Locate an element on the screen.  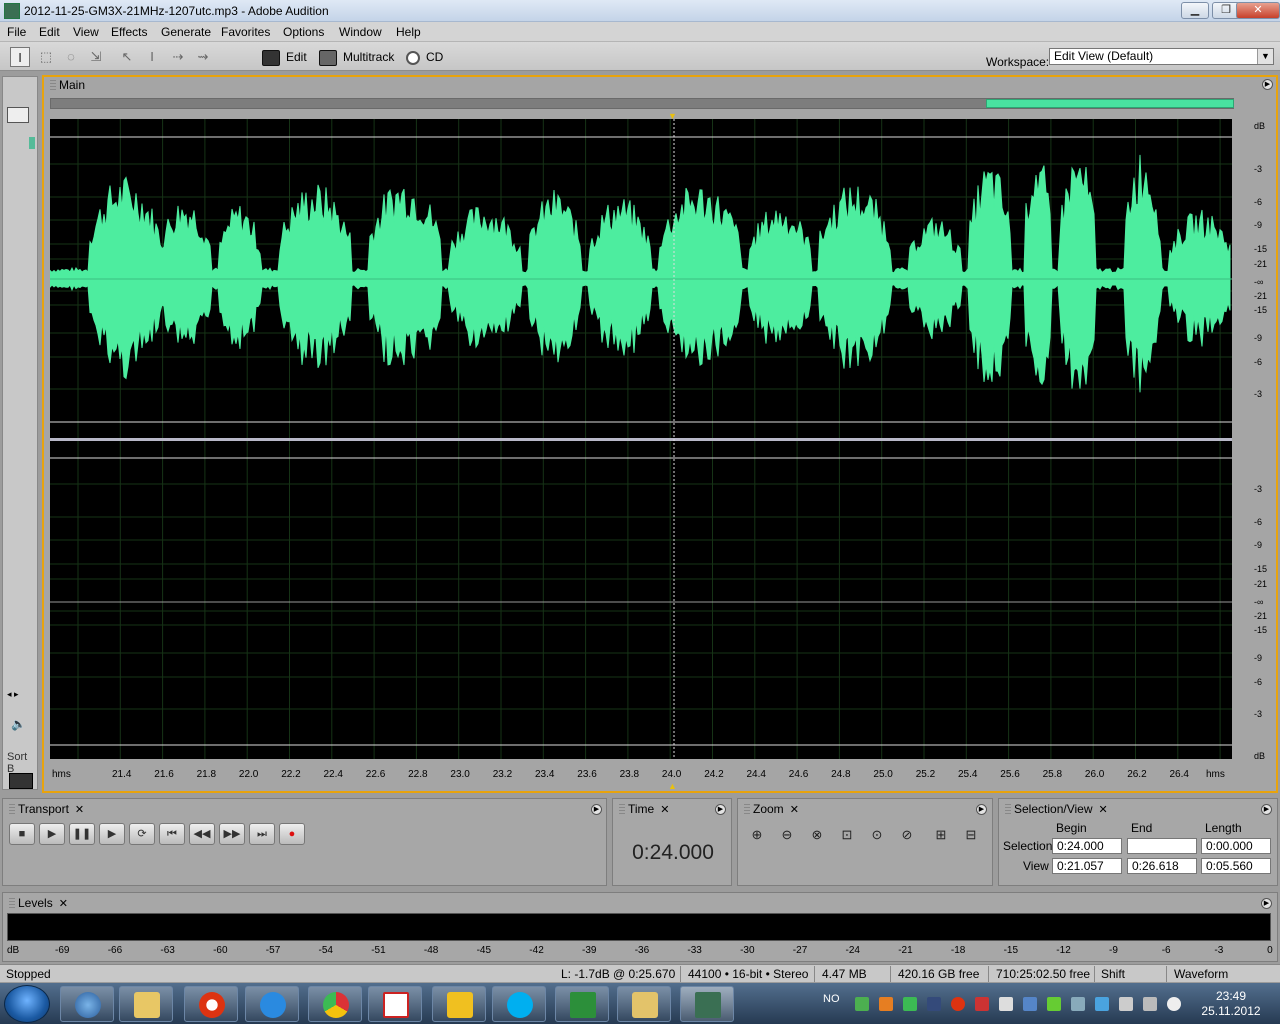
go-to-end-button: ⏭ is located at coordinates (262, 834).